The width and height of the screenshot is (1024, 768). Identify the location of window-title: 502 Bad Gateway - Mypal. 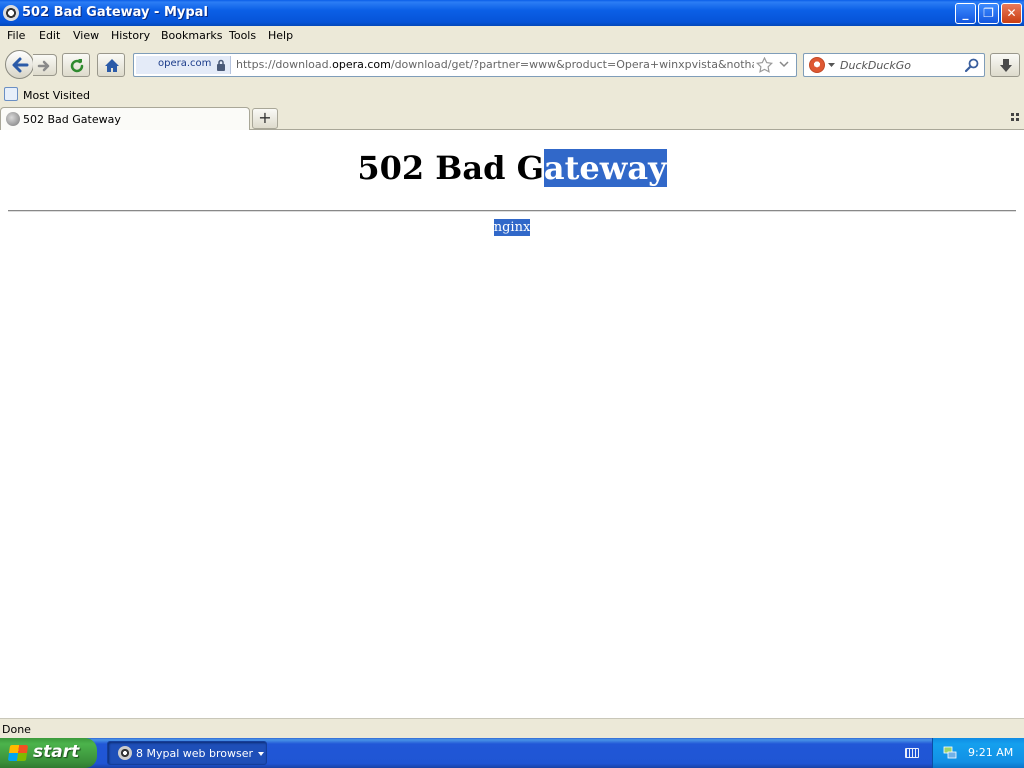
(115, 12).